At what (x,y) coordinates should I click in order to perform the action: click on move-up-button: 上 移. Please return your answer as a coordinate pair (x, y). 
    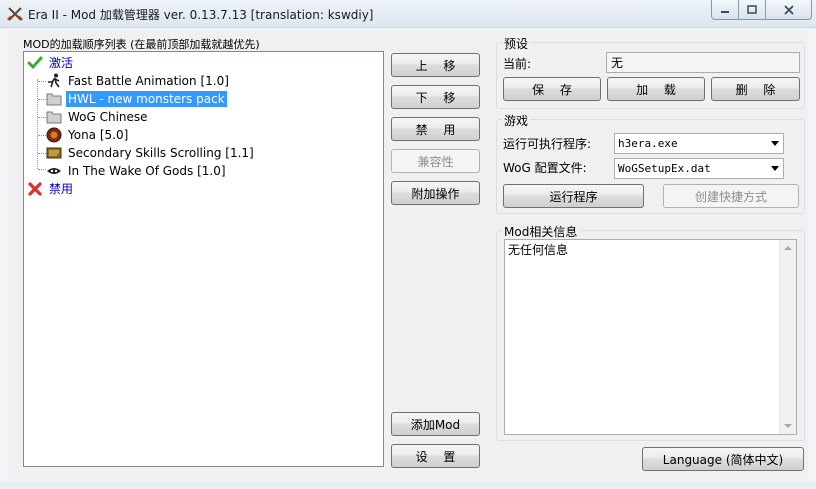
    Looking at the image, I should click on (435, 65).